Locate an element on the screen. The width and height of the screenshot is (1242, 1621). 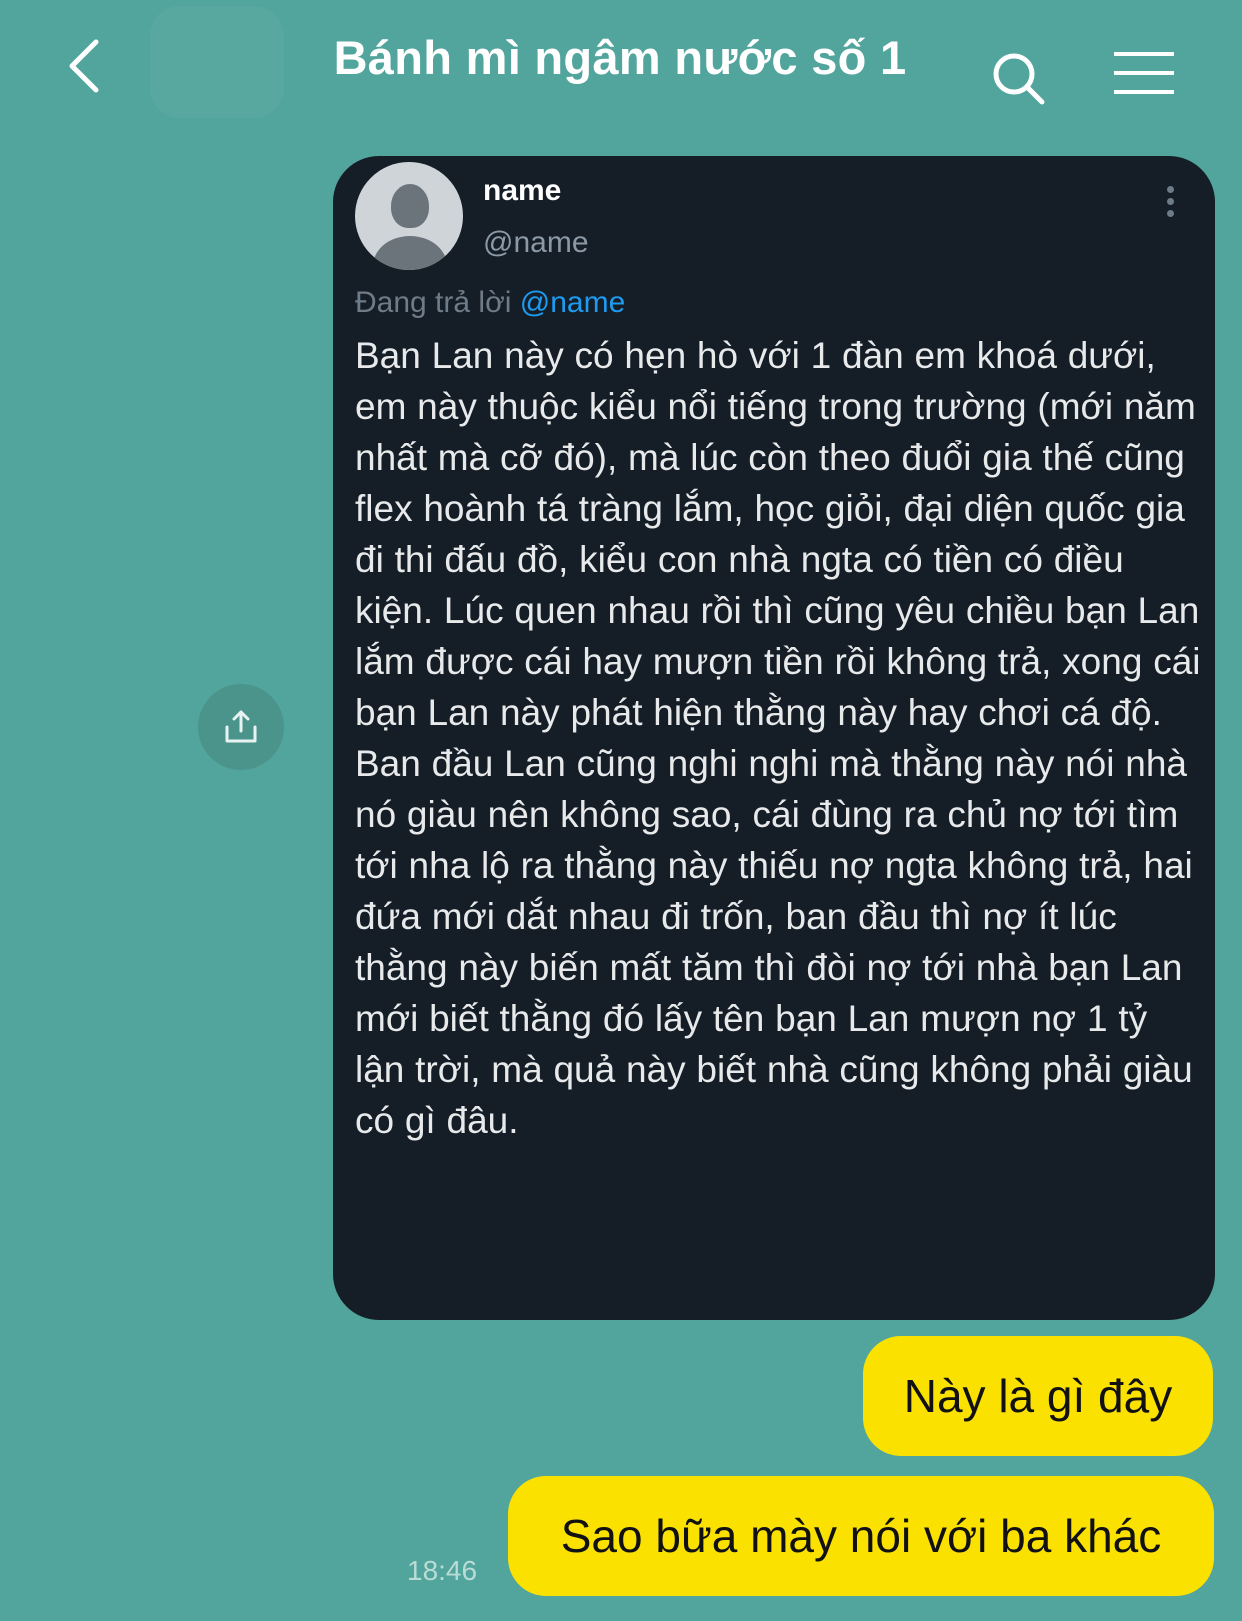
sent-message-bubble: Này là gì đây is located at coordinates (1038, 1396).